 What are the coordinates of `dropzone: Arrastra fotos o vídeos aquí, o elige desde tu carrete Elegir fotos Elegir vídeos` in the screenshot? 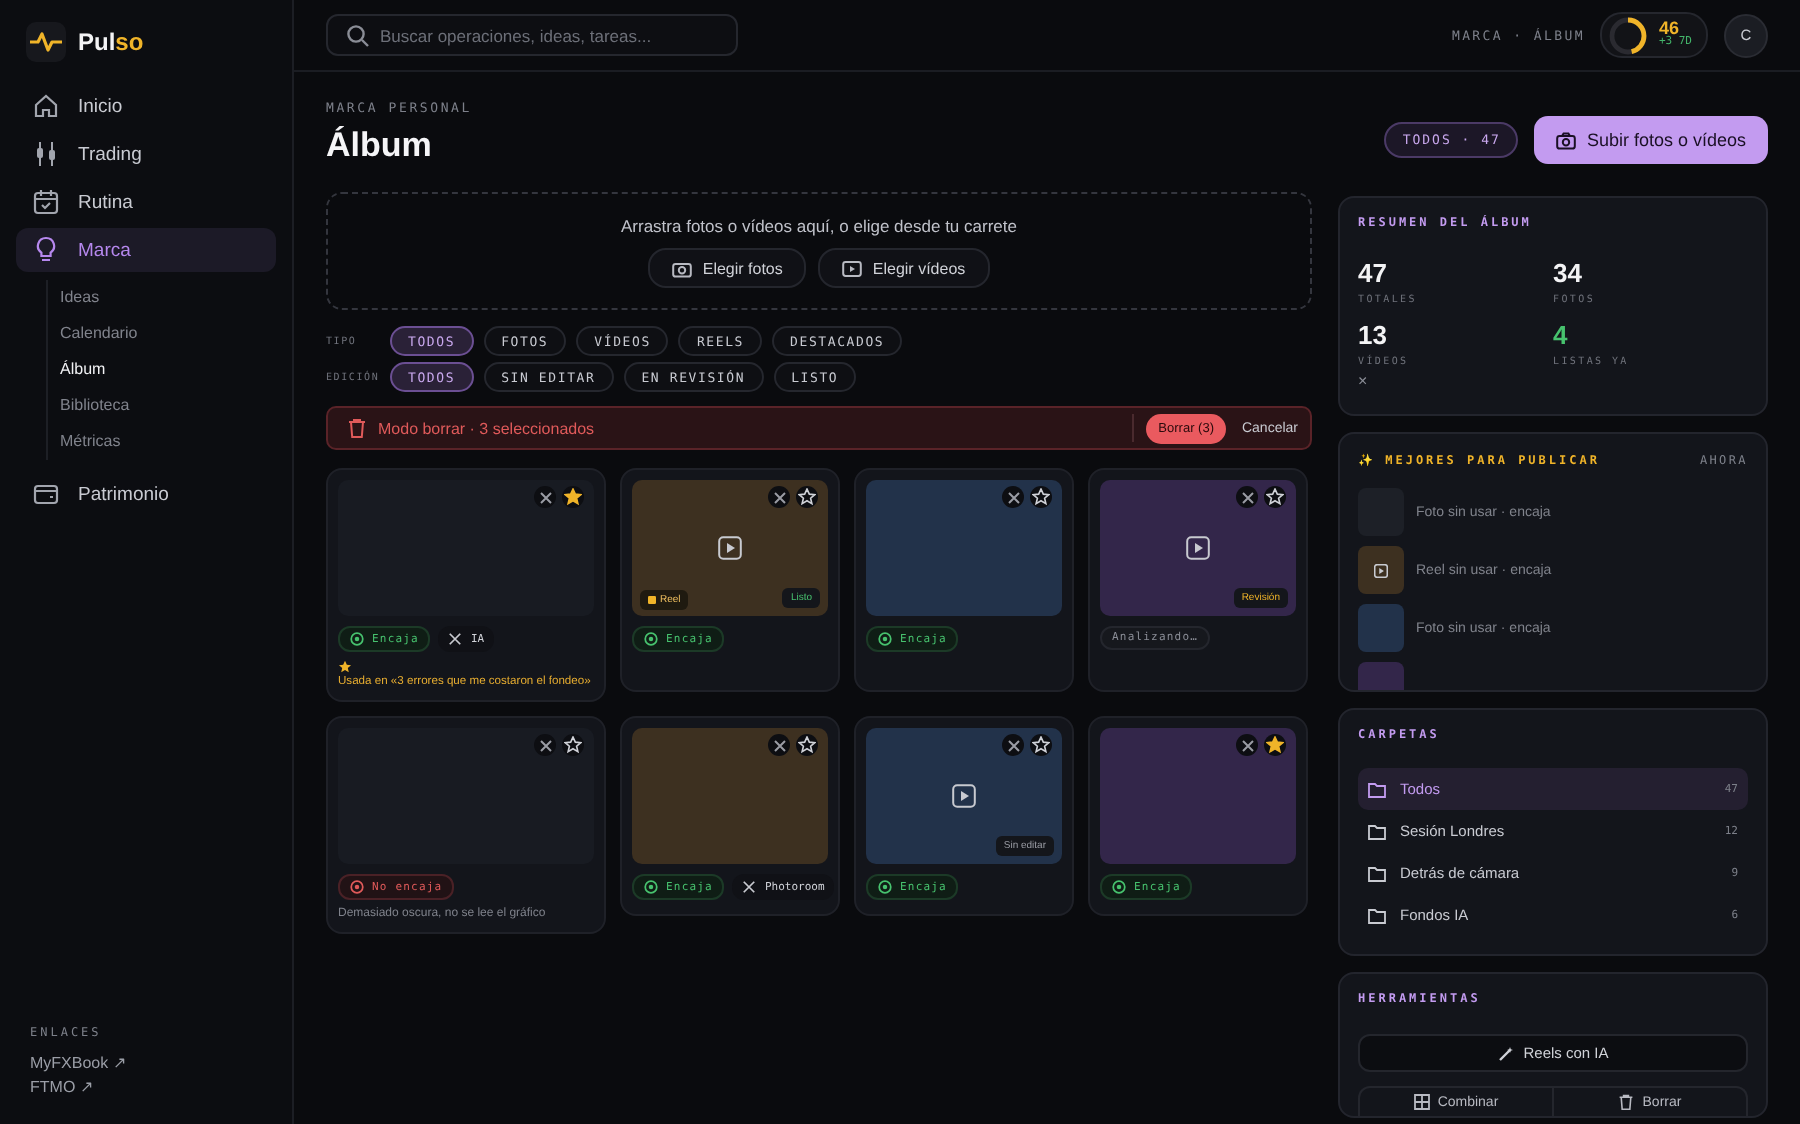 It's located at (819, 251).